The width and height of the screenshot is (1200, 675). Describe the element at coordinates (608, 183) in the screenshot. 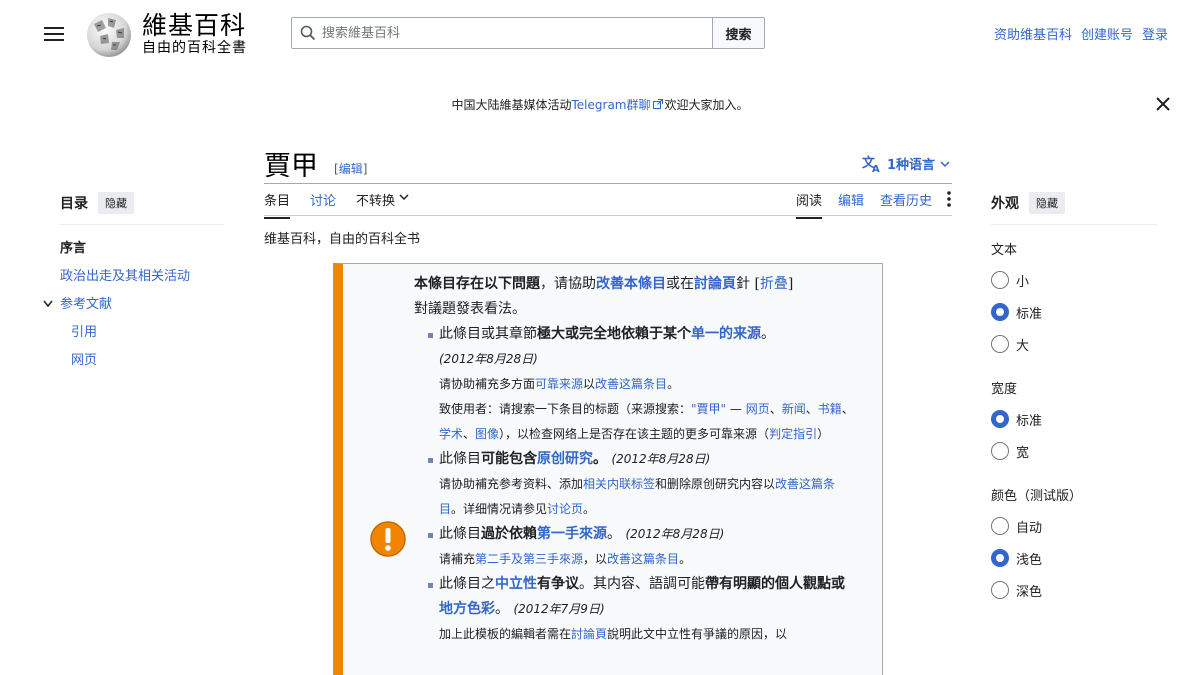

I see `title-divider` at that location.